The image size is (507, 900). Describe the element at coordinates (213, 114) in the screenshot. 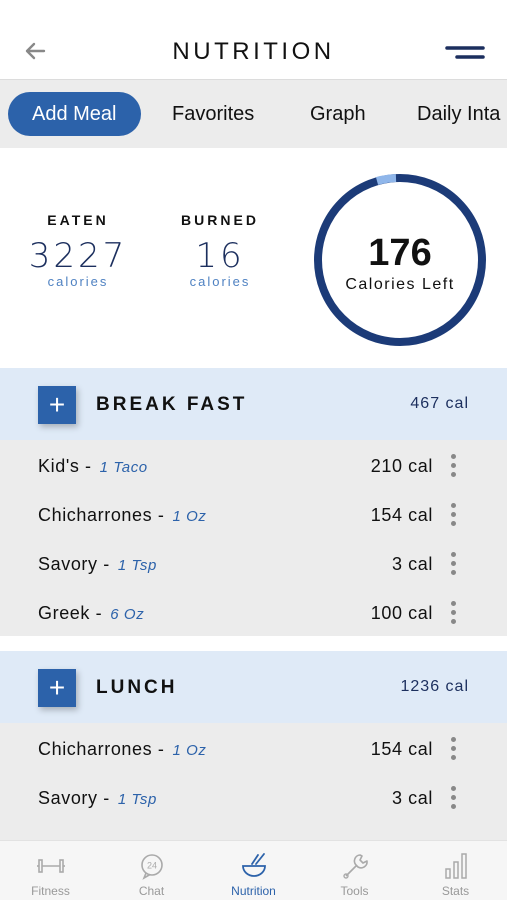

I see `tab-favorites: Favorites` at that location.